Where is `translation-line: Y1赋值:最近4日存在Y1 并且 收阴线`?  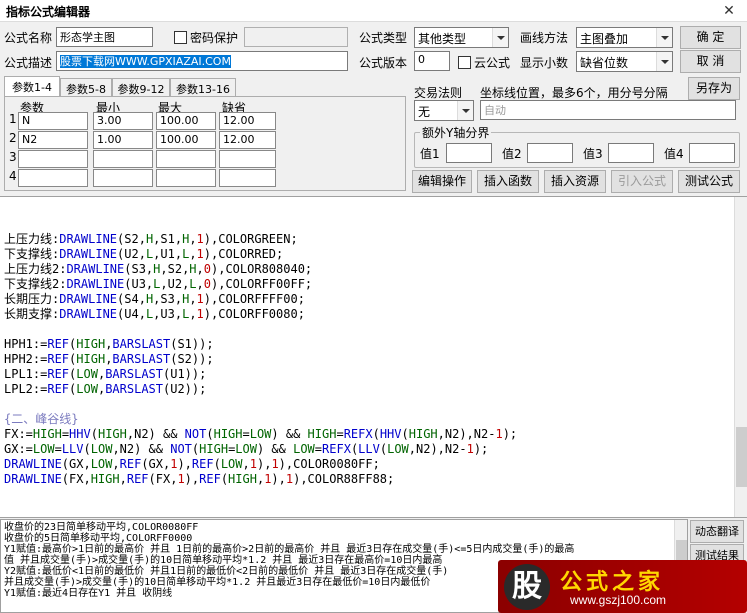 translation-line: Y1赋值:最近4日存在Y1 并且 收阴线 is located at coordinates (88, 593).